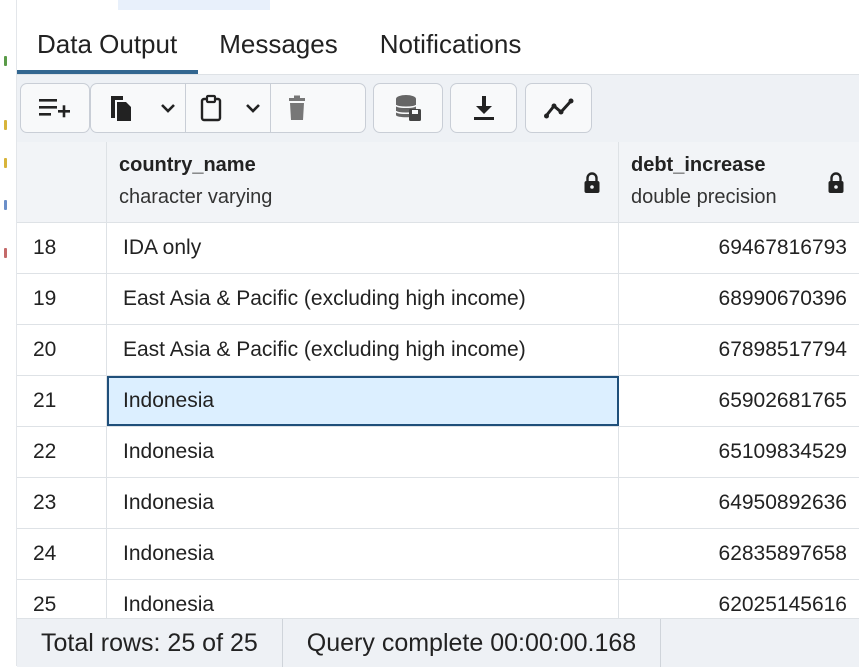 This screenshot has width=859, height=667. I want to click on copy-icon, so click(121, 108).